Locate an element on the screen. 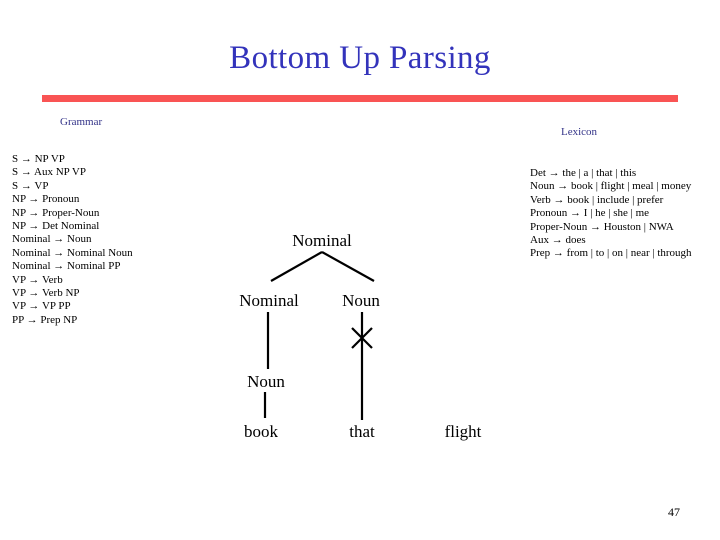 The width and height of the screenshot is (720, 540). grammar-rule-11: VP → VP PP is located at coordinates (41, 306).